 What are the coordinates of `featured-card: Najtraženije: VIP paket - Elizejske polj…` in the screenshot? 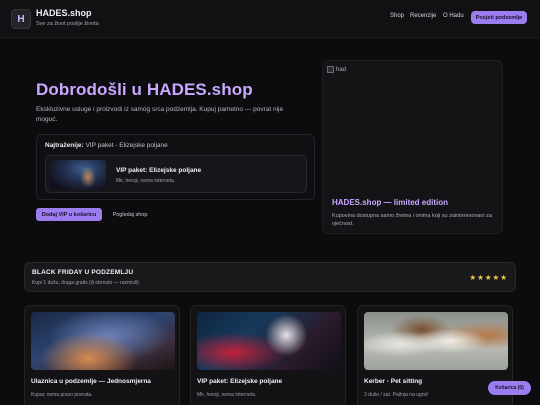 It's located at (175, 167).